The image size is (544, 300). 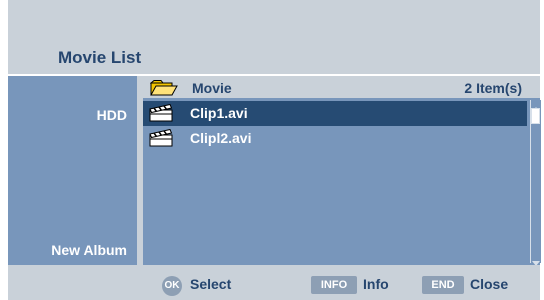 I want to click on page-title: Movie List, so click(x=100, y=57).